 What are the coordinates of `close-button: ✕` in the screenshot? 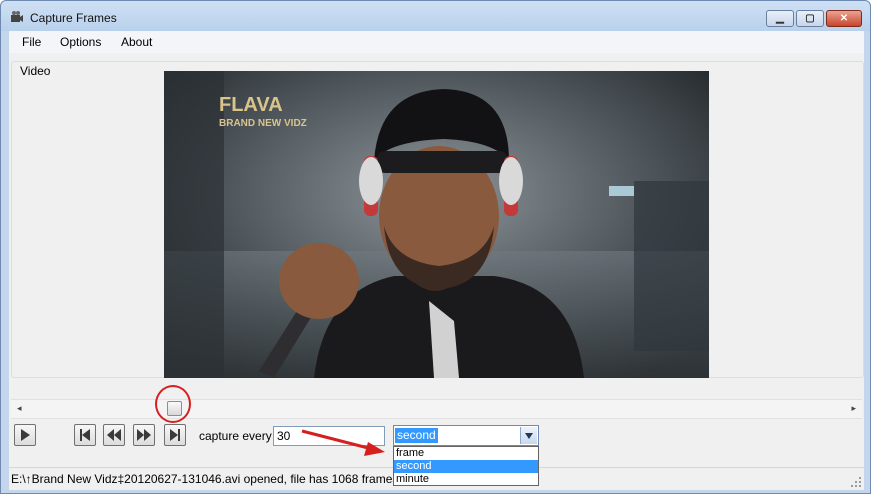 It's located at (844, 18).